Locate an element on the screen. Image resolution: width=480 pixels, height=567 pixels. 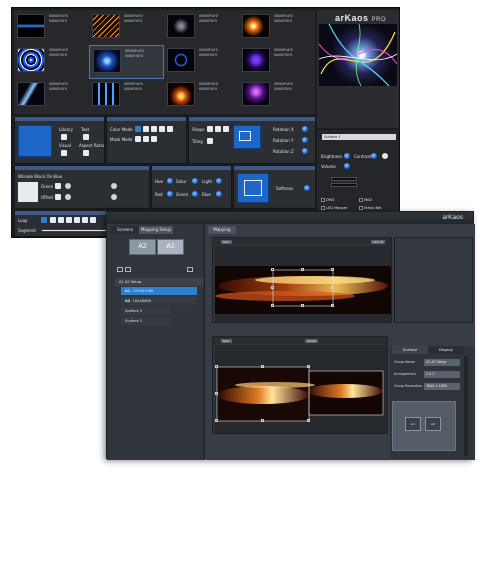
library-icon is located at coordinates (64, 137).